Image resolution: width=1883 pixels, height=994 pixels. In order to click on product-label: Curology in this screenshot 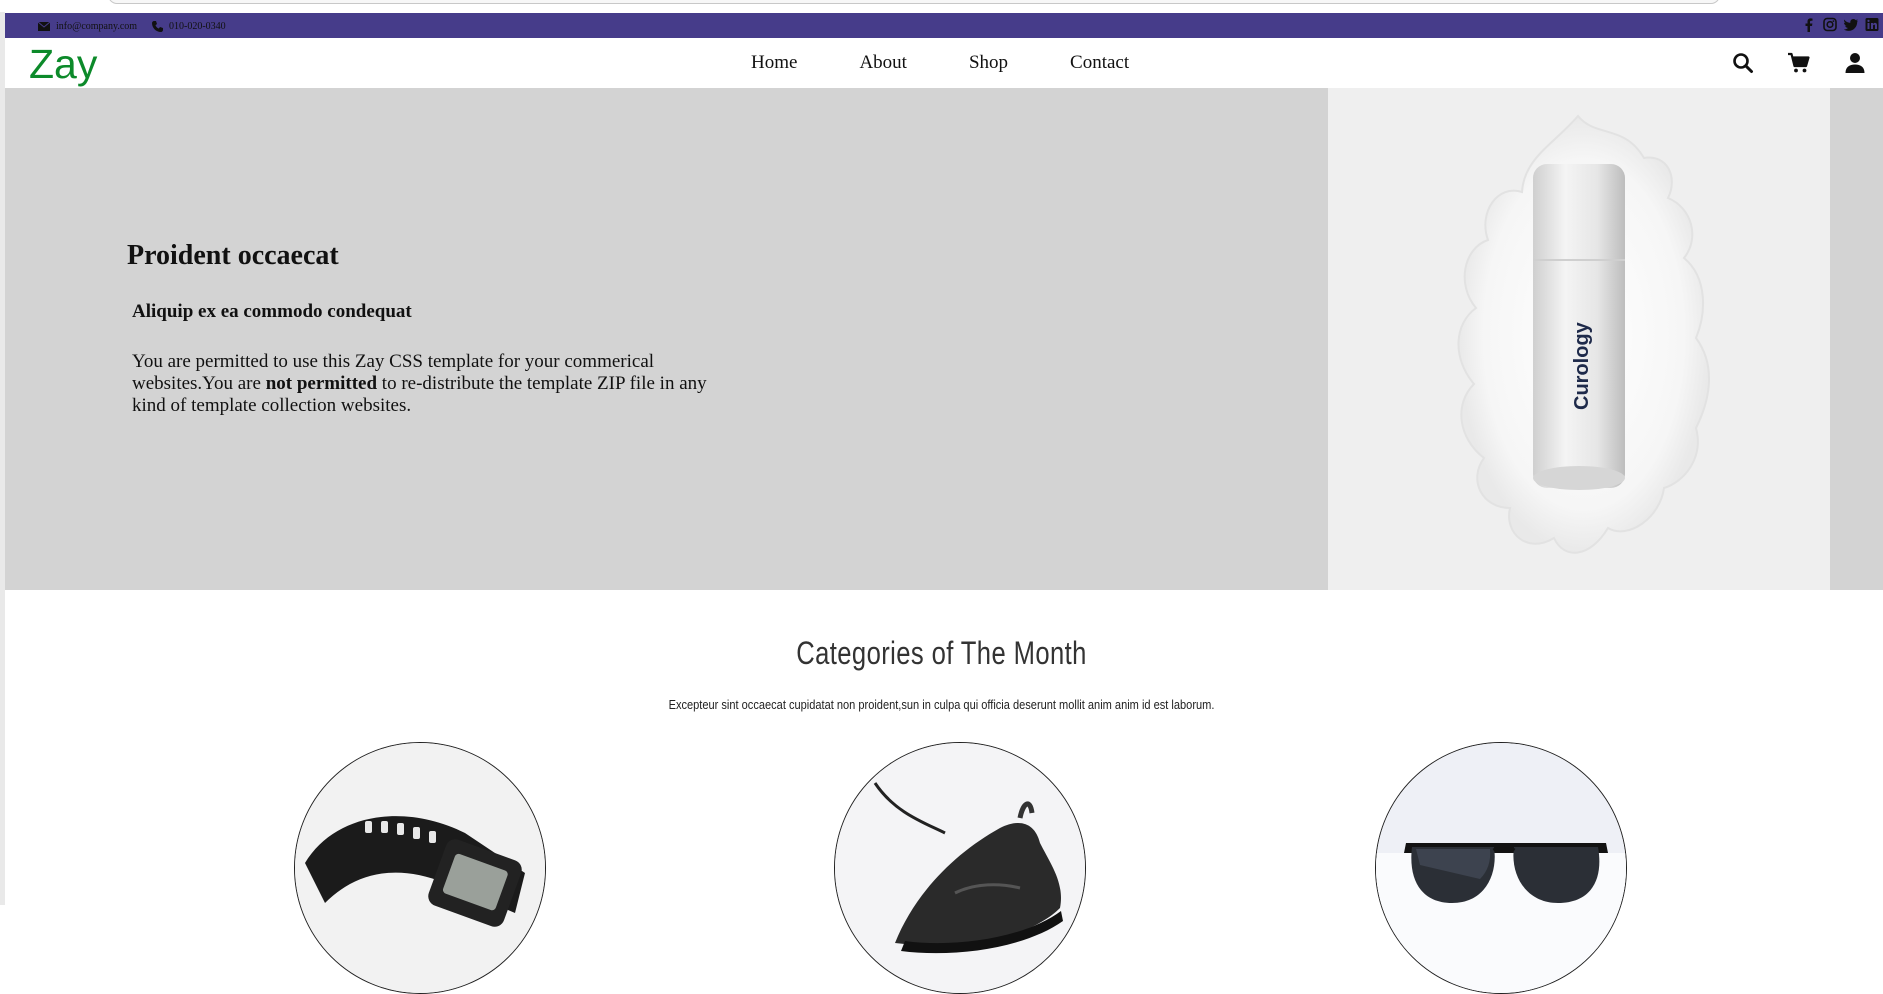, I will do `click(1582, 365)`.